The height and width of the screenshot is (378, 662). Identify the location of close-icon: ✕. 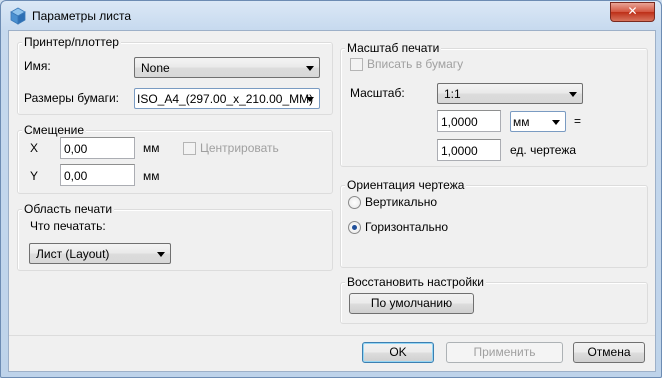
(632, 11).